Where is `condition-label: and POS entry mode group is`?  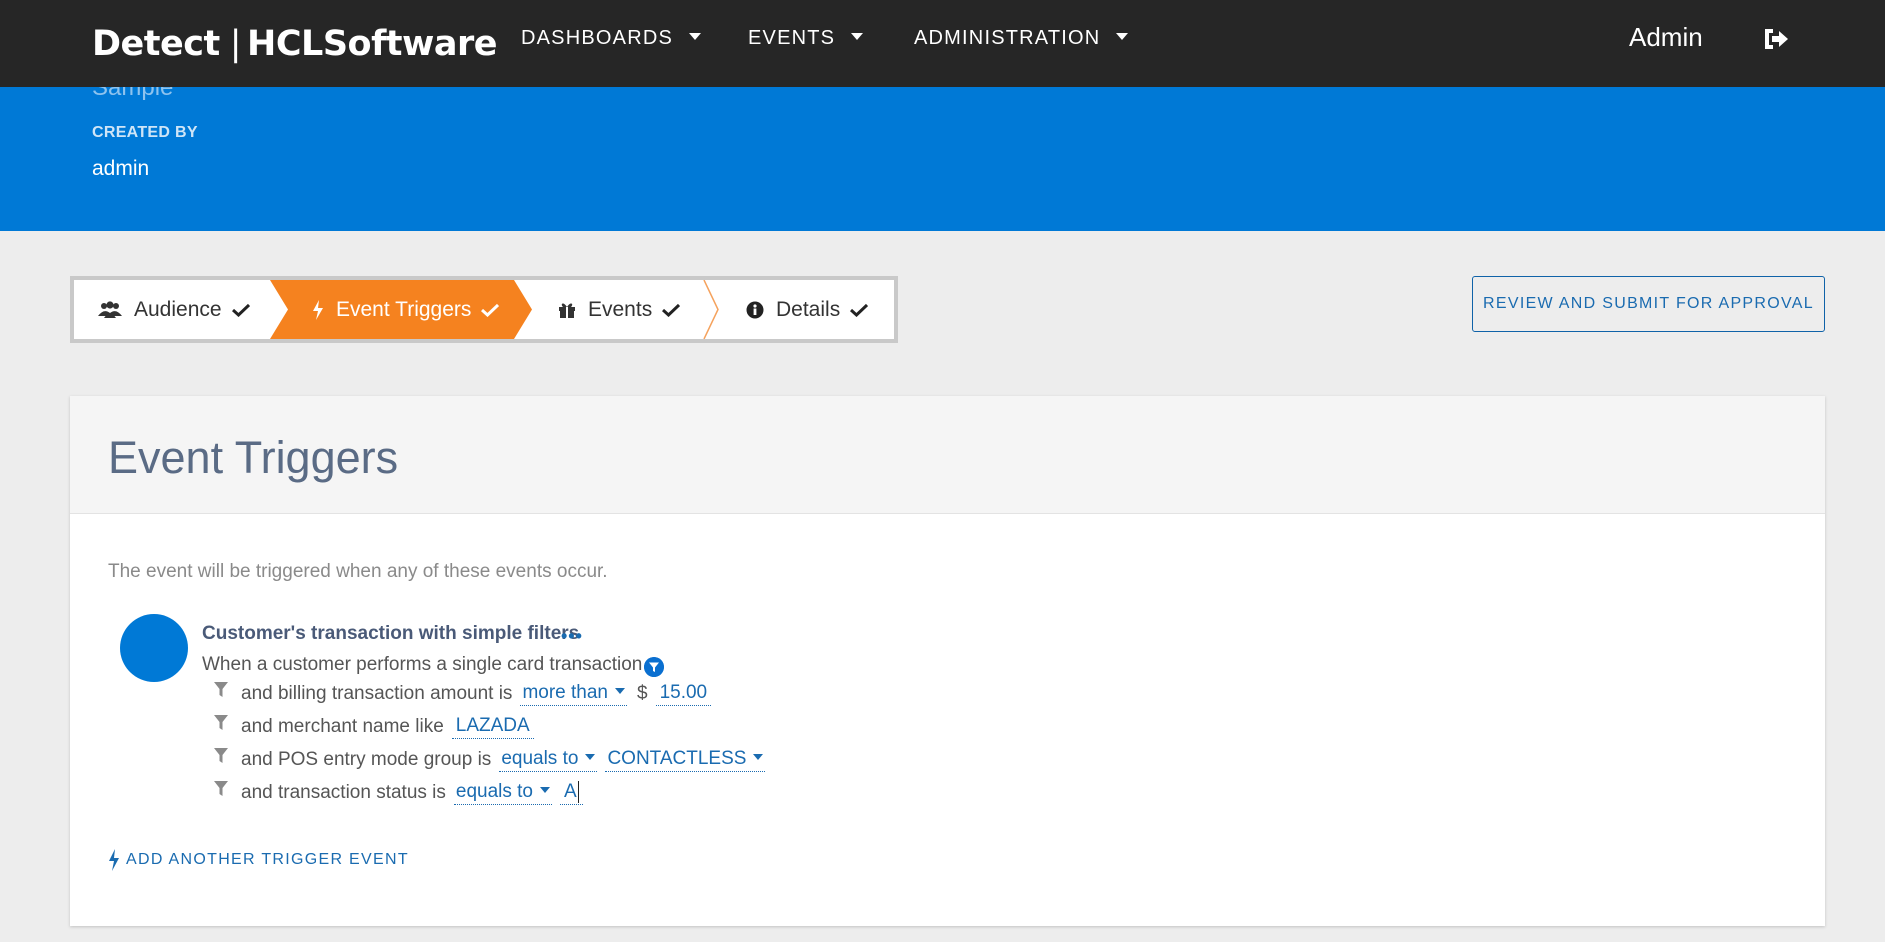 condition-label: and POS entry mode group is is located at coordinates (366, 759).